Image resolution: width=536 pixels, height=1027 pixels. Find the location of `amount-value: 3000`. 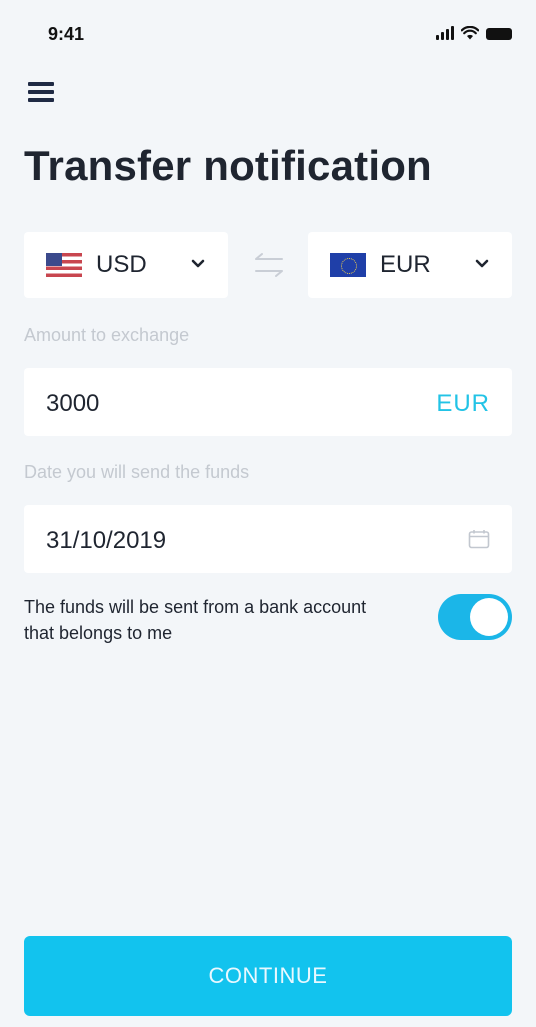

amount-value: 3000 is located at coordinates (73, 403).